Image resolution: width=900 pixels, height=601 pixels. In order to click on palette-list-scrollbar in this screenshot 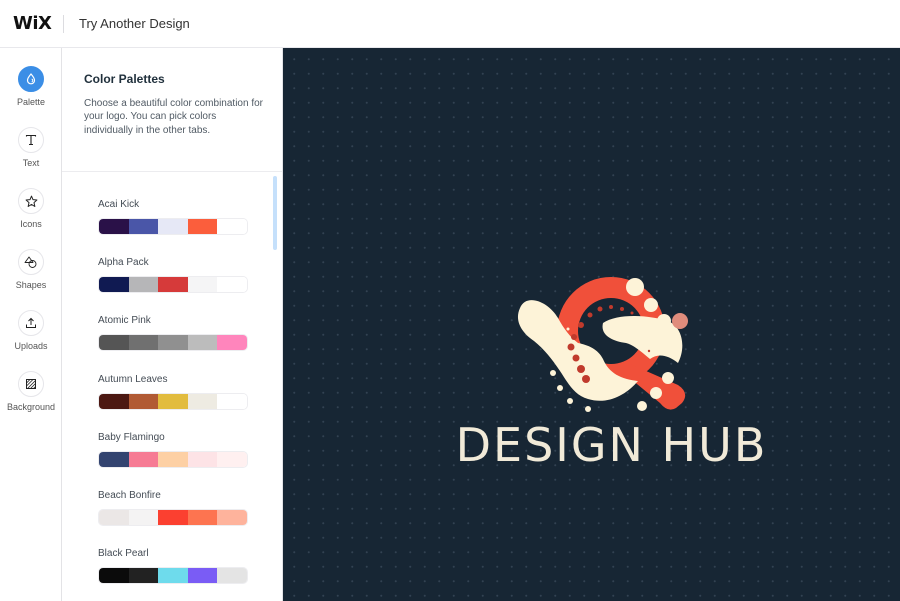, I will do `click(275, 213)`.